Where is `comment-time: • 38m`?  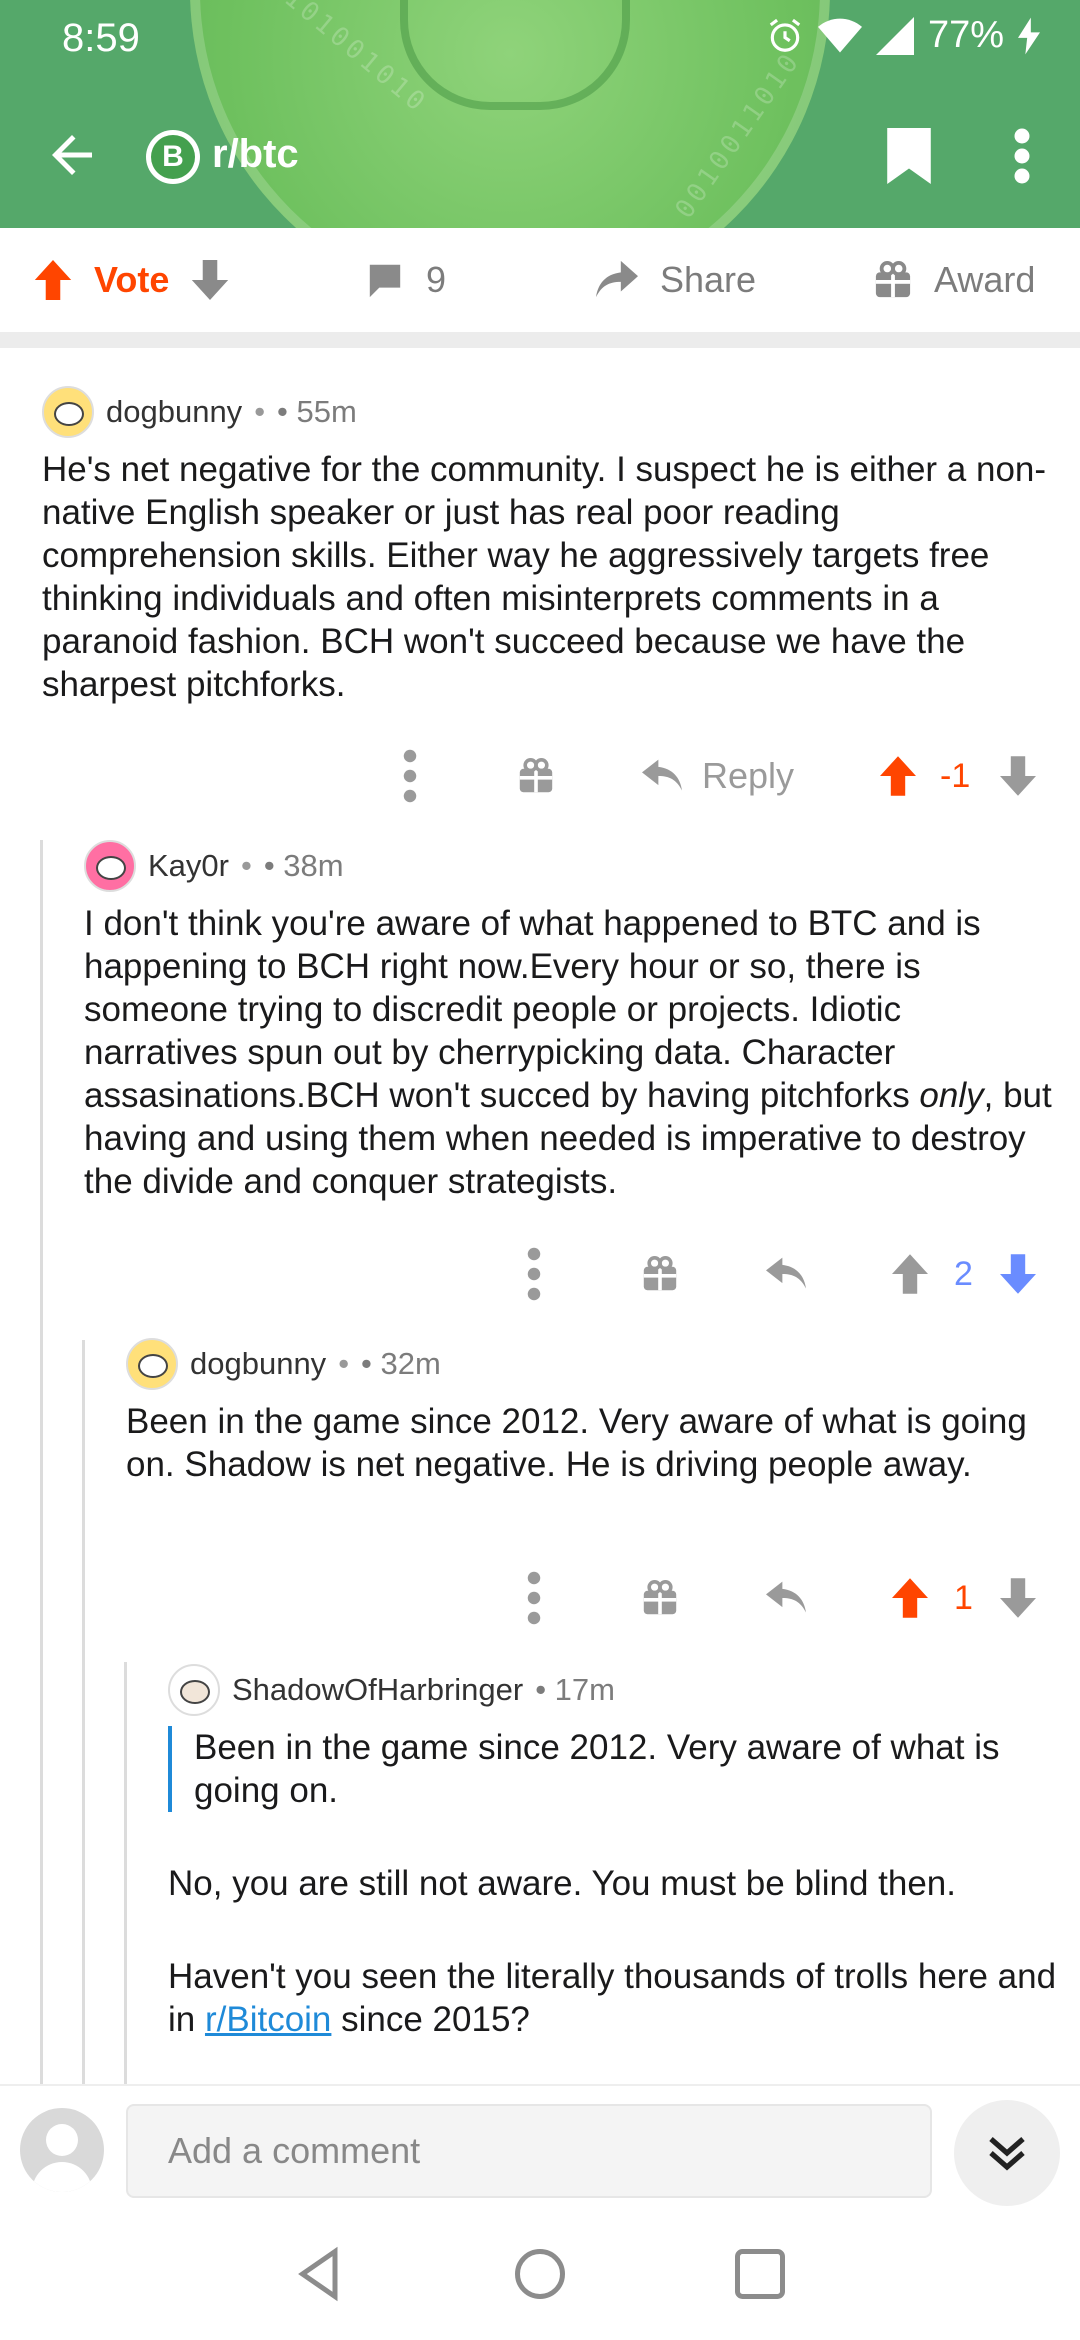
comment-time: • 38m is located at coordinates (303, 865).